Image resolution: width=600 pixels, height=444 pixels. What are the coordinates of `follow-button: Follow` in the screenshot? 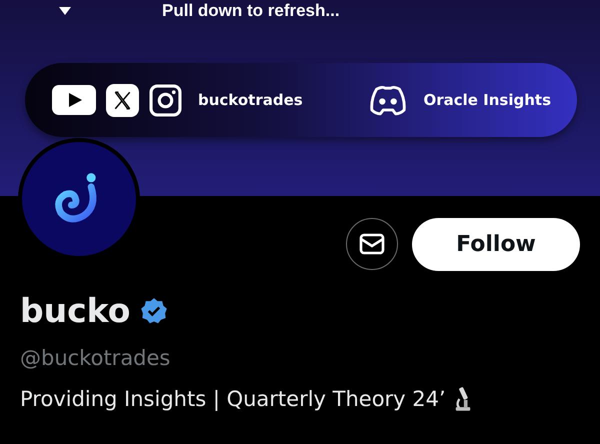 It's located at (496, 244).